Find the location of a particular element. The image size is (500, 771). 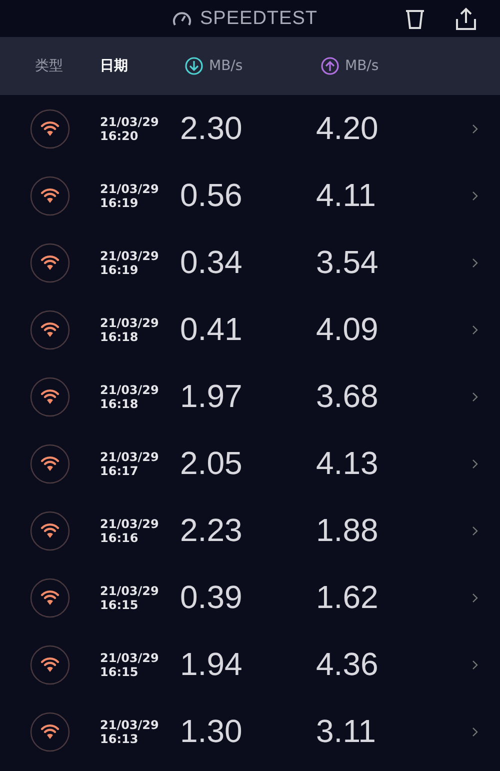

upload-speed: 4.09 is located at coordinates (348, 329).